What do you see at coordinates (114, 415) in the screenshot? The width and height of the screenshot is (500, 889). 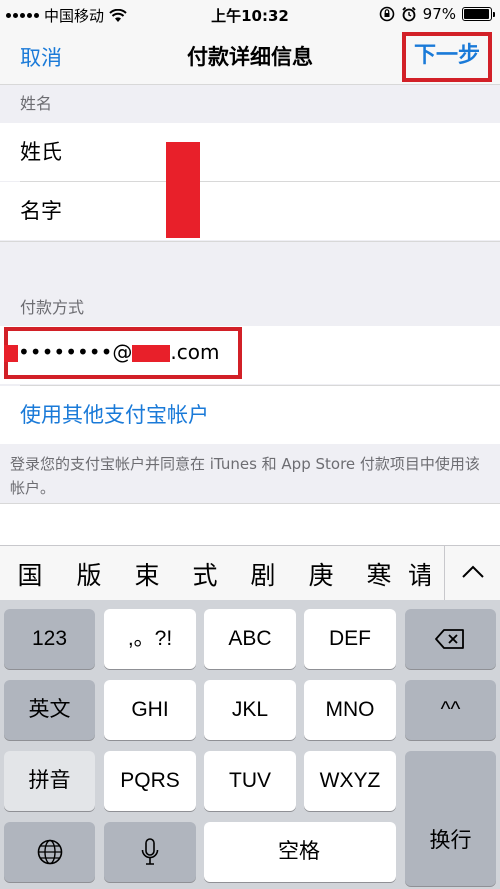 I see `use-other-account-label: 使用其他支付宝帐户` at bounding box center [114, 415].